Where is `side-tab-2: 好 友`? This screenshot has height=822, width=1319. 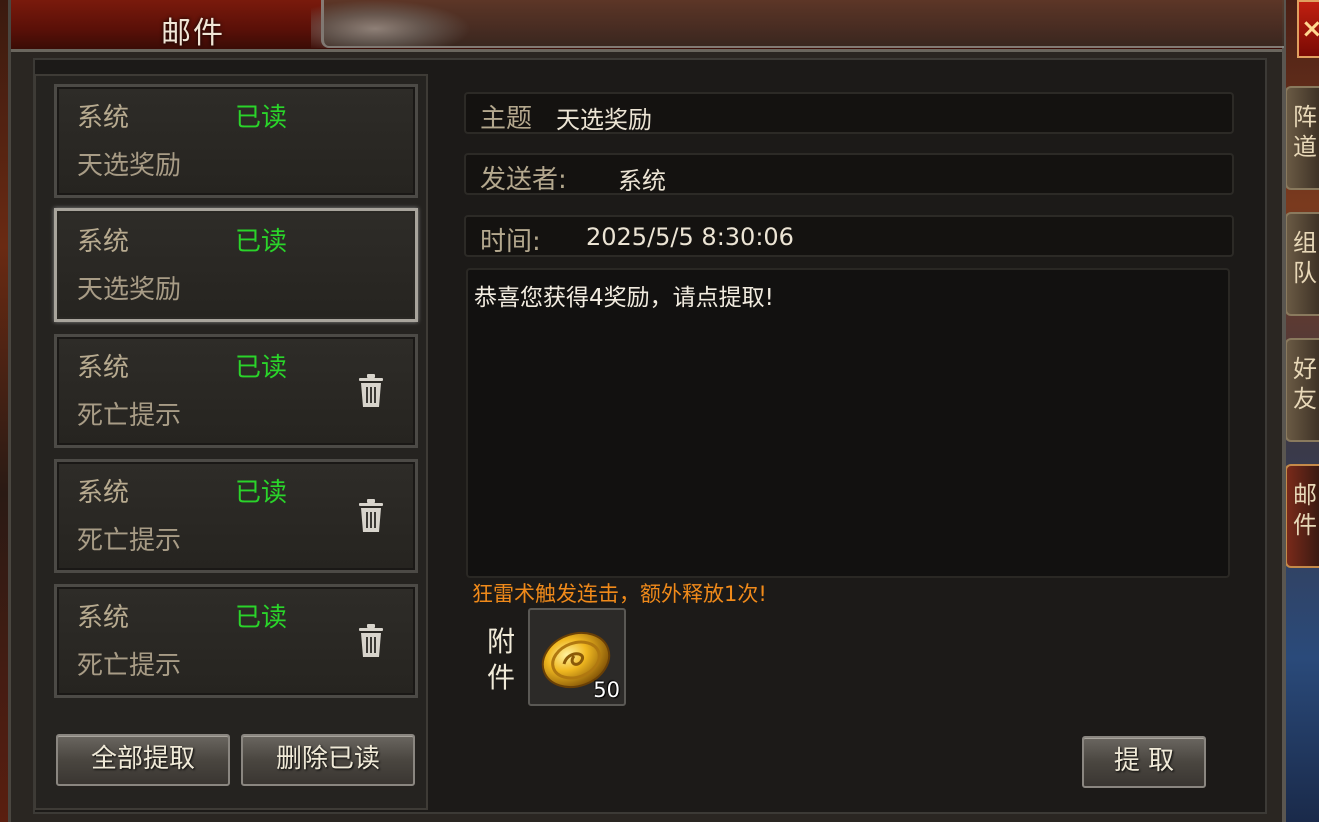 side-tab-2: 好 友 is located at coordinates (1302, 390).